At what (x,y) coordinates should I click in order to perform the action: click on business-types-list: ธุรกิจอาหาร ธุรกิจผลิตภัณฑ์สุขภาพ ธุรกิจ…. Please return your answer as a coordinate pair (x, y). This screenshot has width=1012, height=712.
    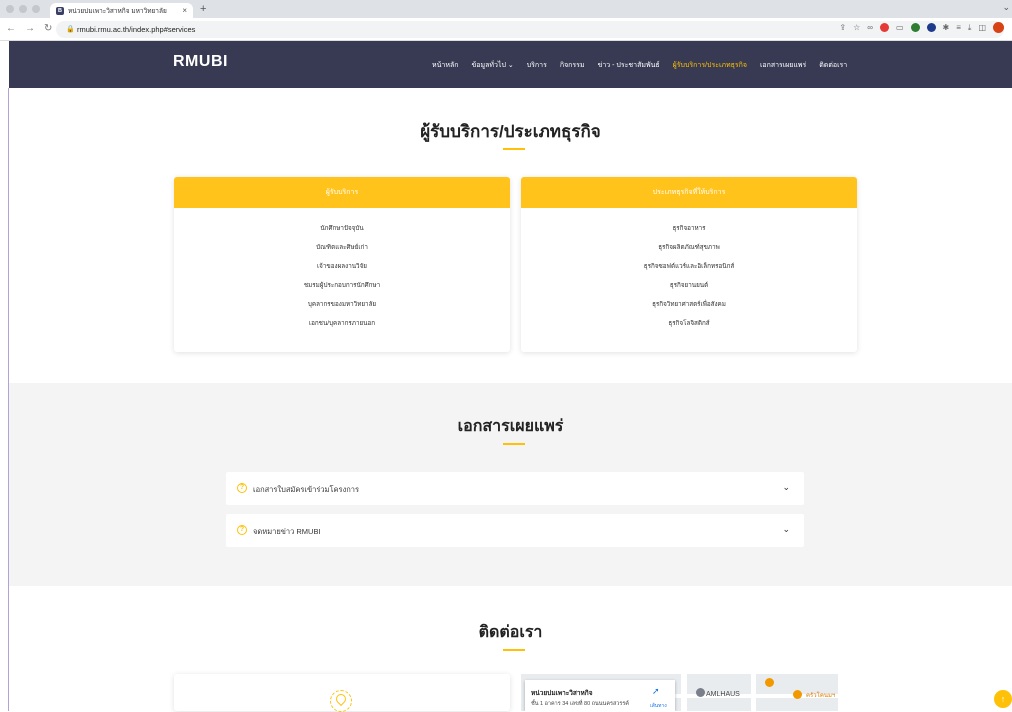
    Looking at the image, I should click on (689, 276).